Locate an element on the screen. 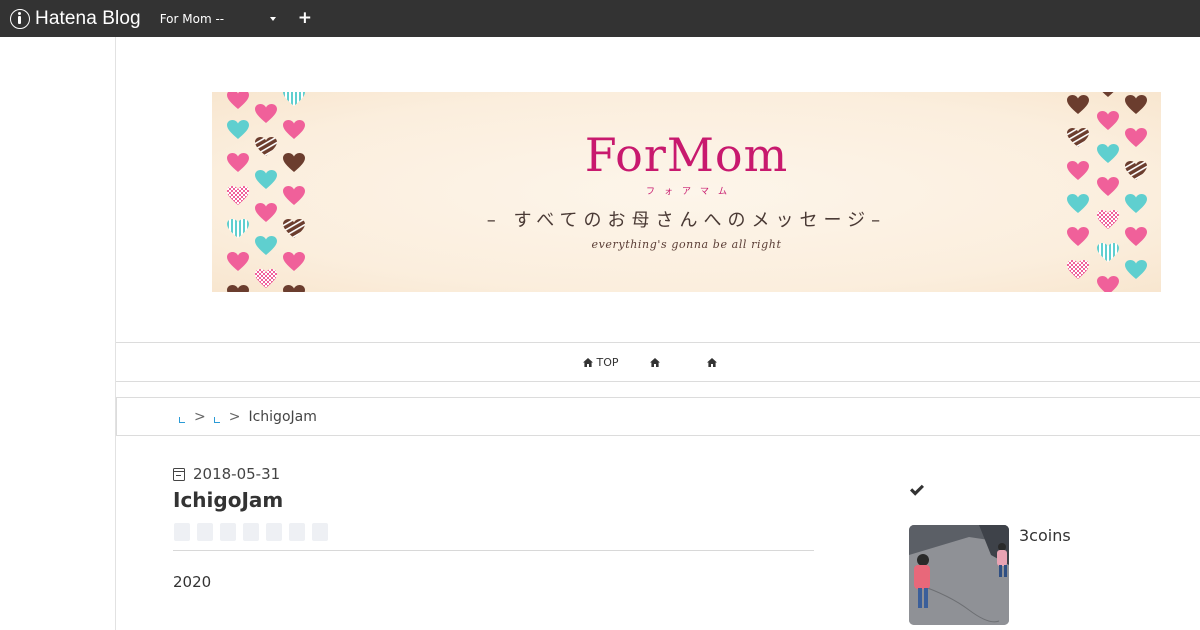  banner-title: ForMom is located at coordinates (686, 155).